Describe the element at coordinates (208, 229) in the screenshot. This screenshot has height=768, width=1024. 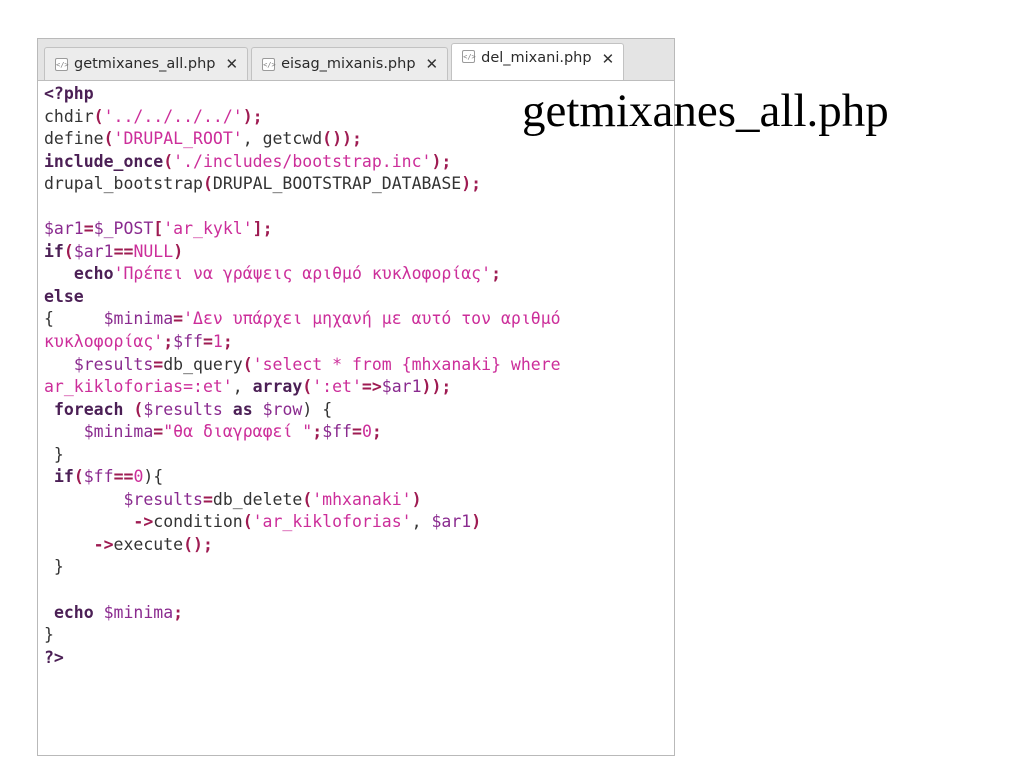
I see `code-token: 'ar_kykl'` at that location.